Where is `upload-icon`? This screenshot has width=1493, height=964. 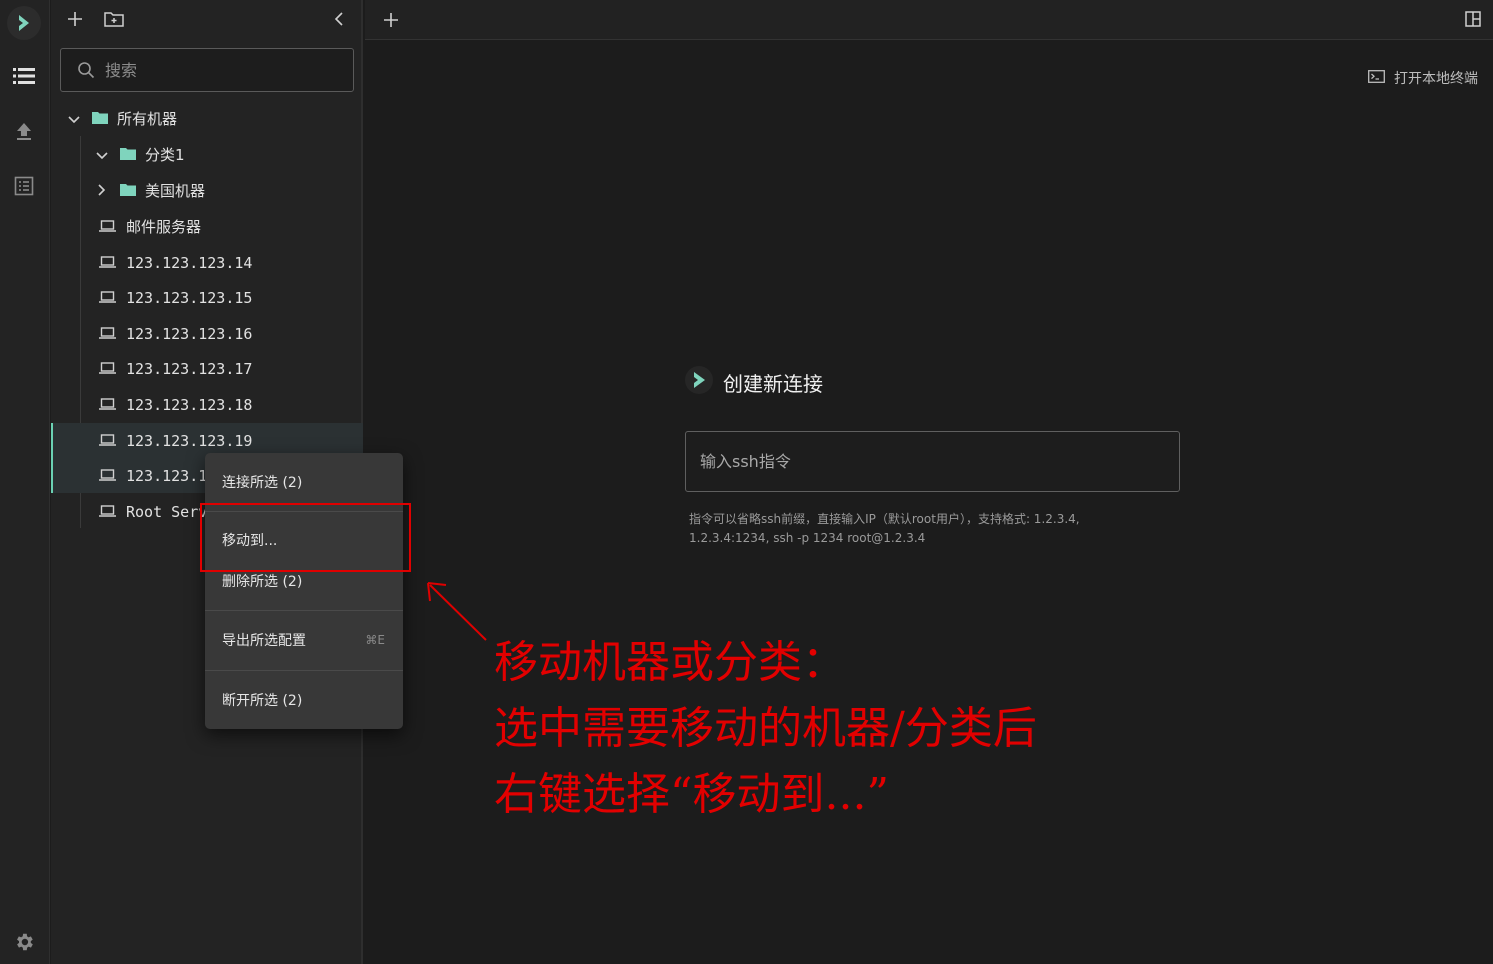
upload-icon is located at coordinates (24, 131).